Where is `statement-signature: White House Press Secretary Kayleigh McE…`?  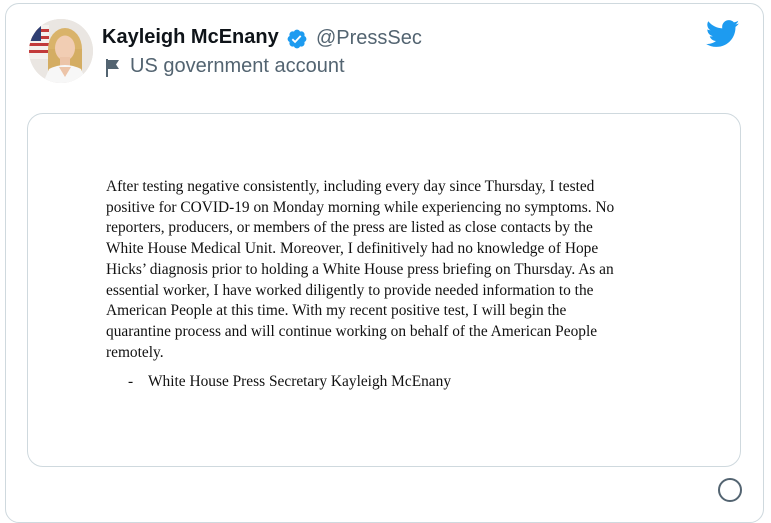
statement-signature: White House Press Secretary Kayleigh McE… is located at coordinates (300, 381).